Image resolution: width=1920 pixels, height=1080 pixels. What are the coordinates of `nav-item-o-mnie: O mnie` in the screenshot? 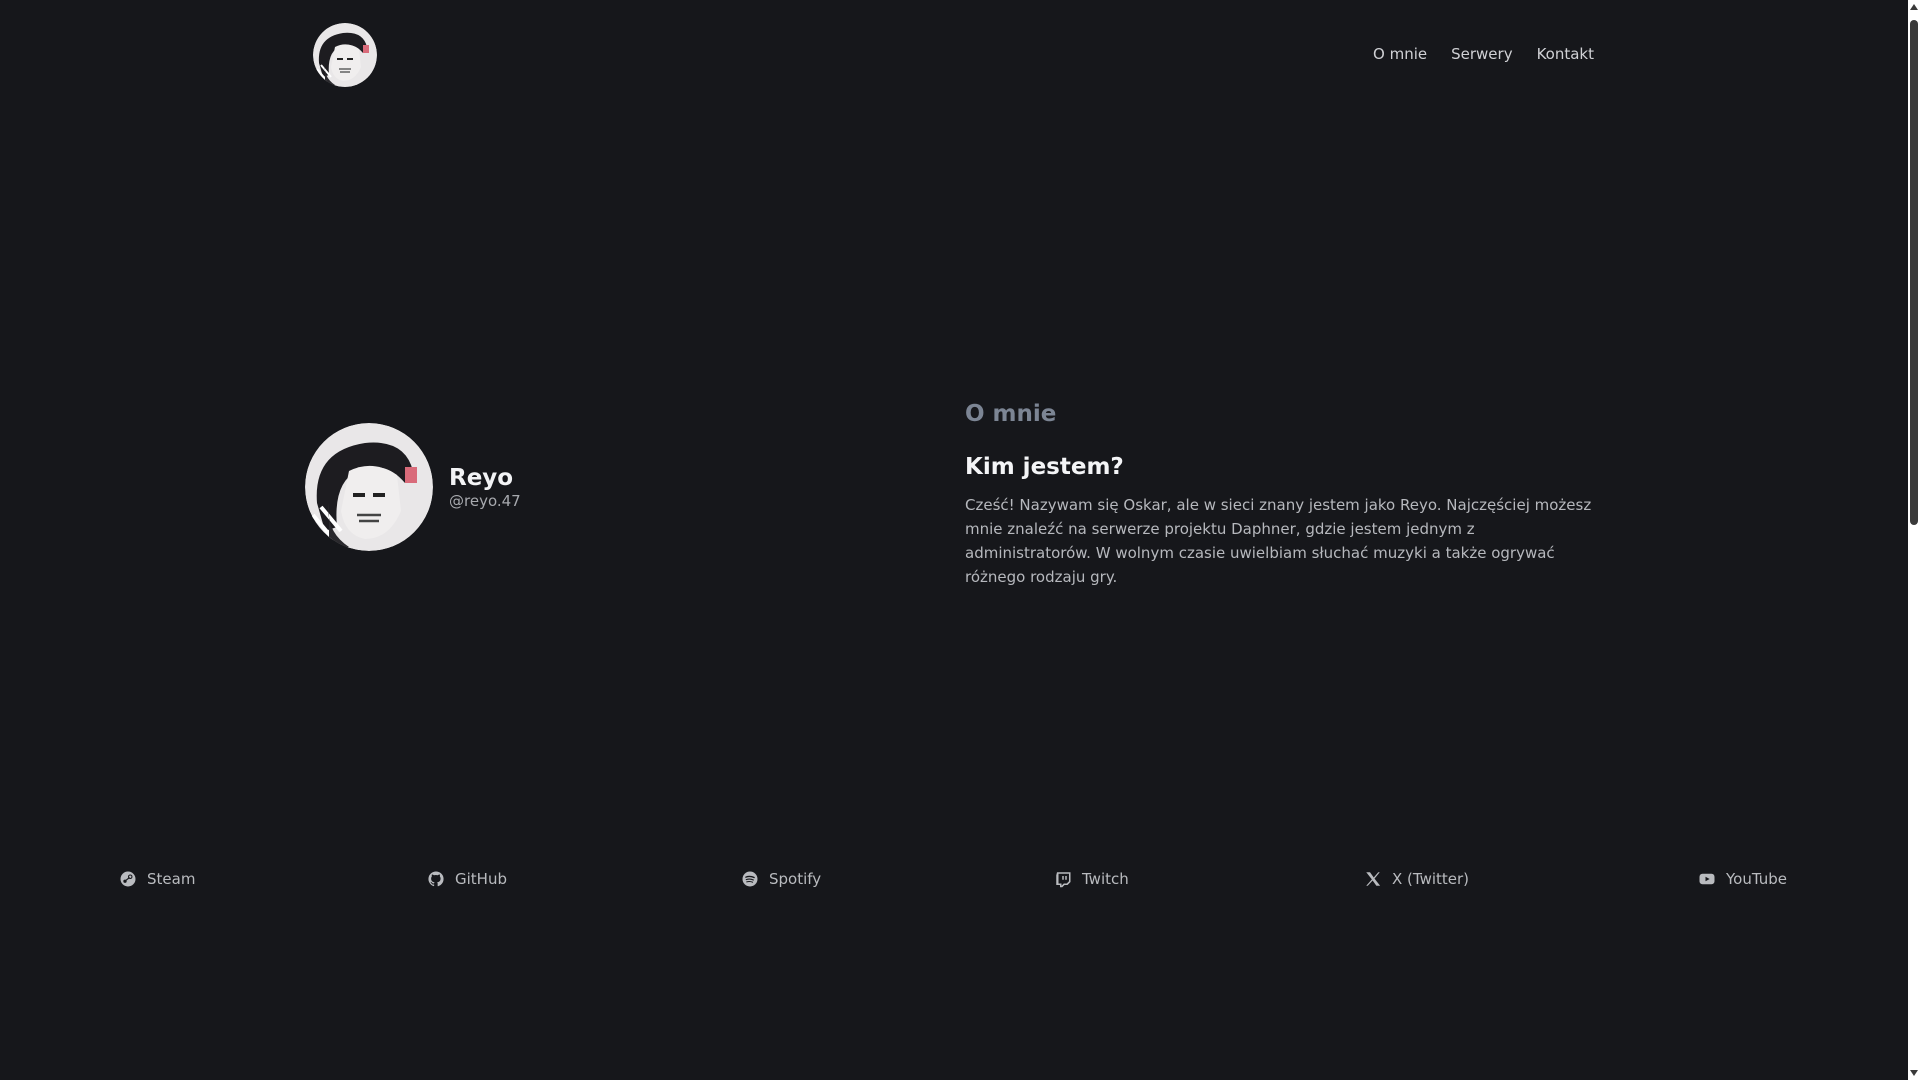 It's located at (1400, 54).